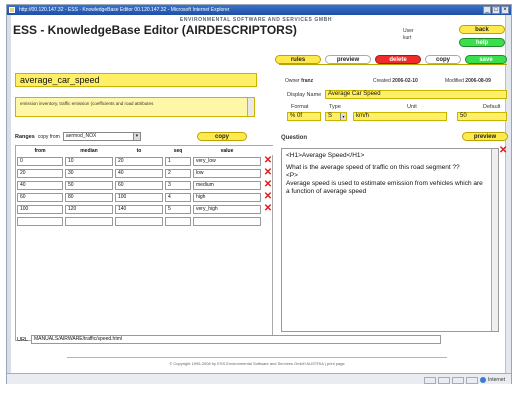 This screenshot has height=395, width=518. I want to click on range-to-input: 40, so click(139, 173).